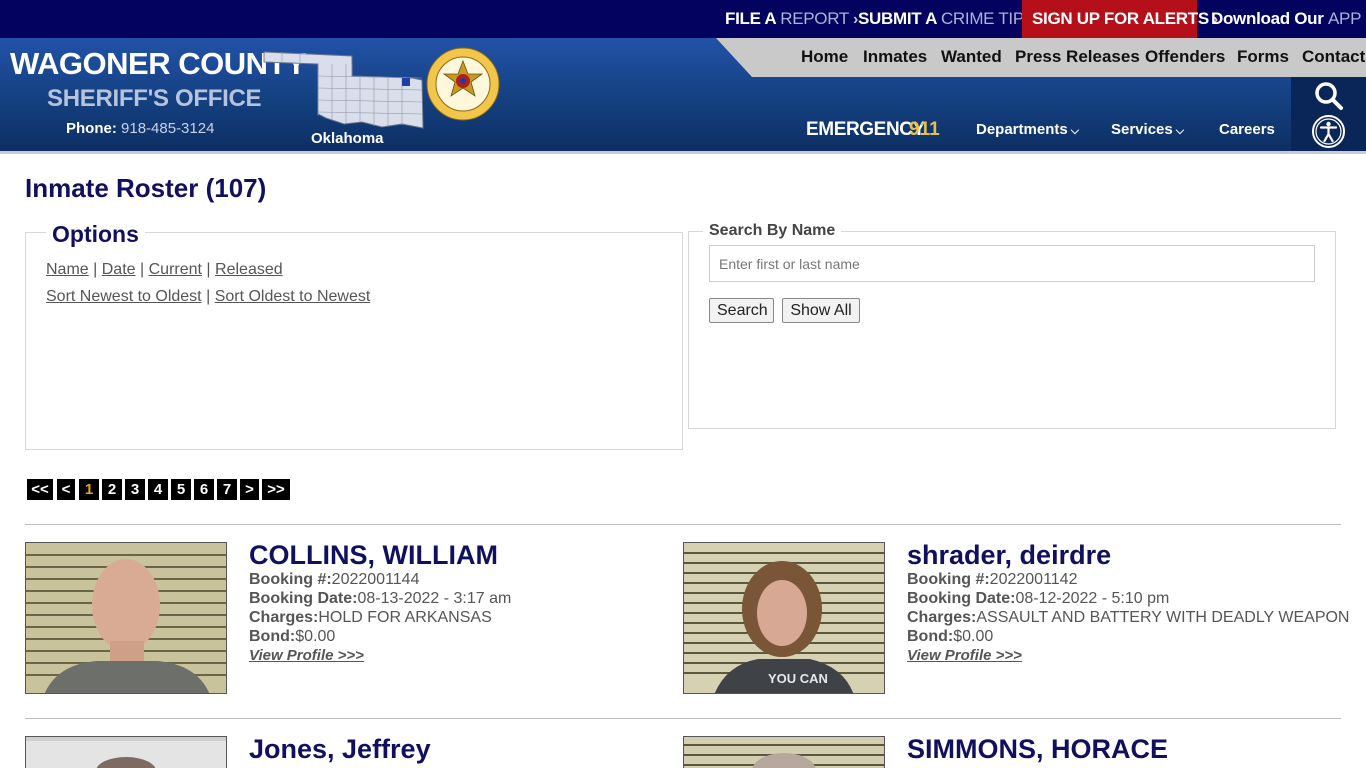  I want to click on charges-value: HOLD FOR ARKANSAS, so click(405, 617).